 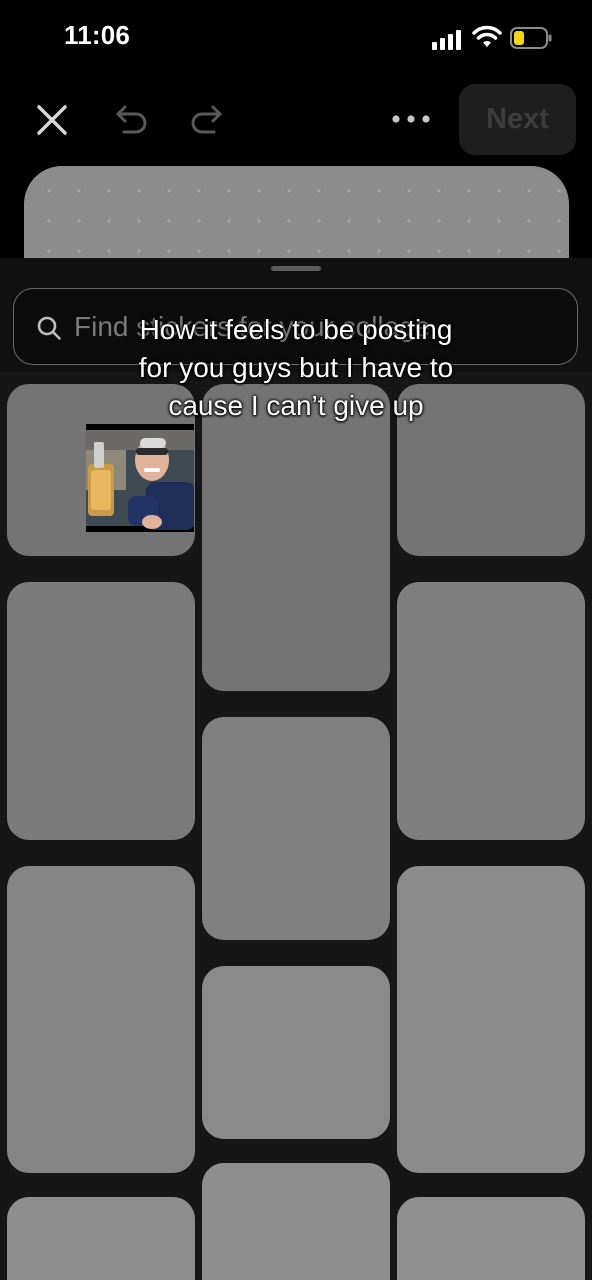 I want to click on redo-icon, so click(x=208, y=120).